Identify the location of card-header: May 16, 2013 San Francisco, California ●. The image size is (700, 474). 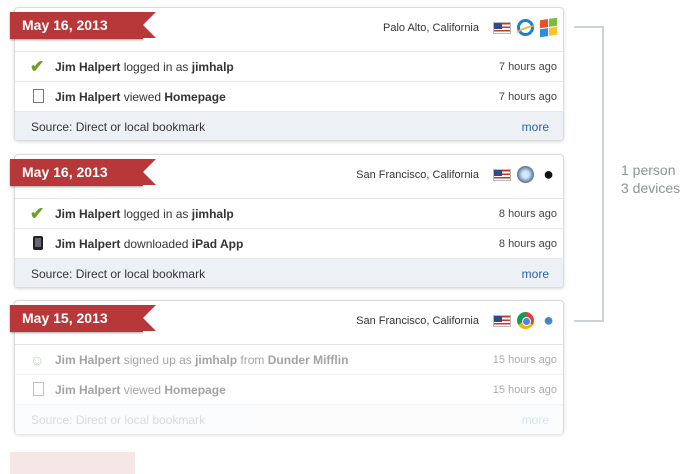
(286, 177).